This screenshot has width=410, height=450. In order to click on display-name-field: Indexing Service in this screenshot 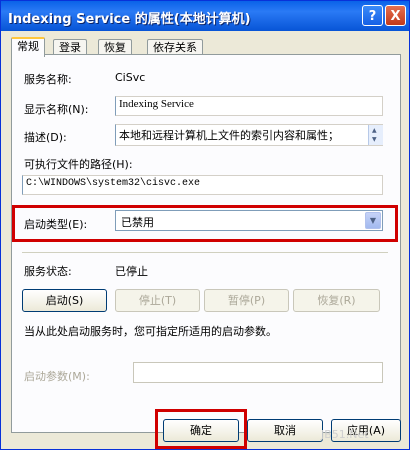, I will do `click(249, 106)`.